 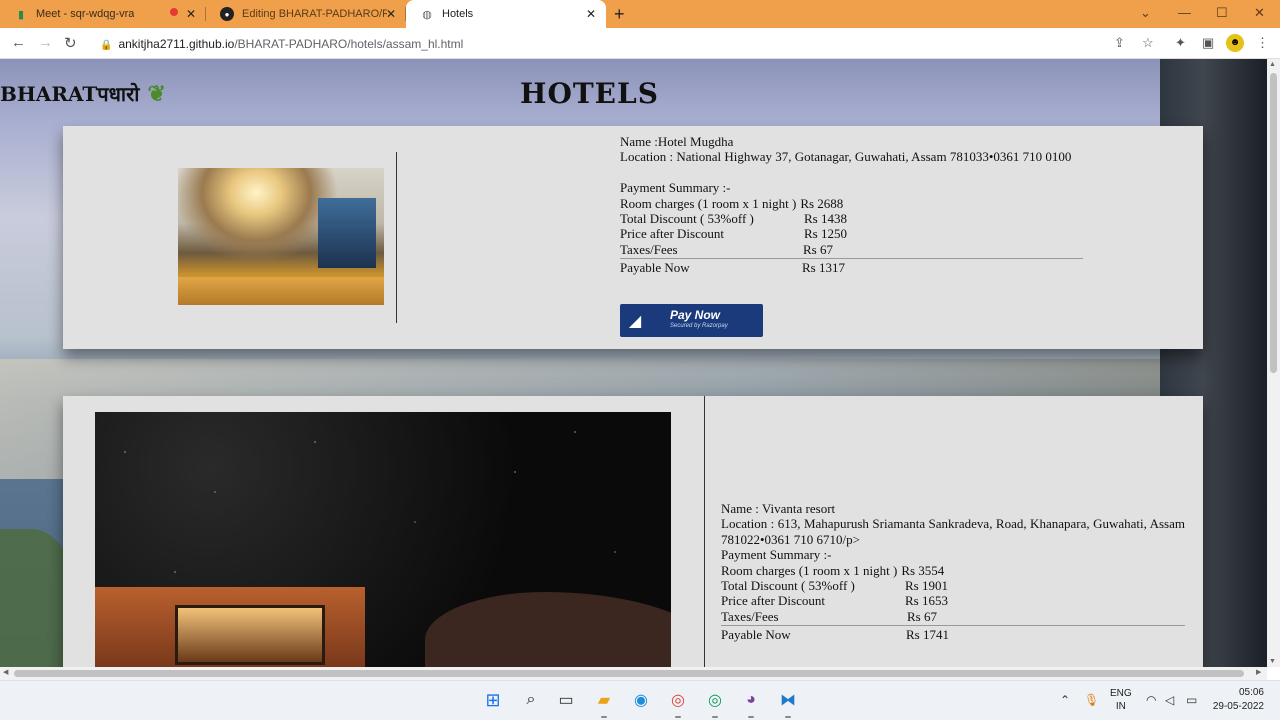 I want to click on tab-title: Editing BHARAT-PADHARO/REA, so click(x=314, y=14).